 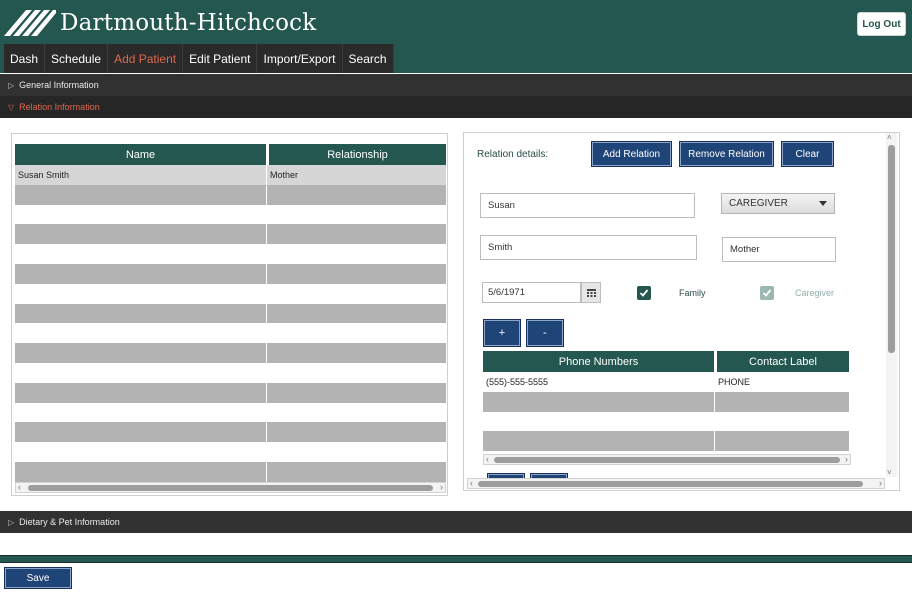 What do you see at coordinates (502, 333) in the screenshot?
I see `add-phone-button: +` at bounding box center [502, 333].